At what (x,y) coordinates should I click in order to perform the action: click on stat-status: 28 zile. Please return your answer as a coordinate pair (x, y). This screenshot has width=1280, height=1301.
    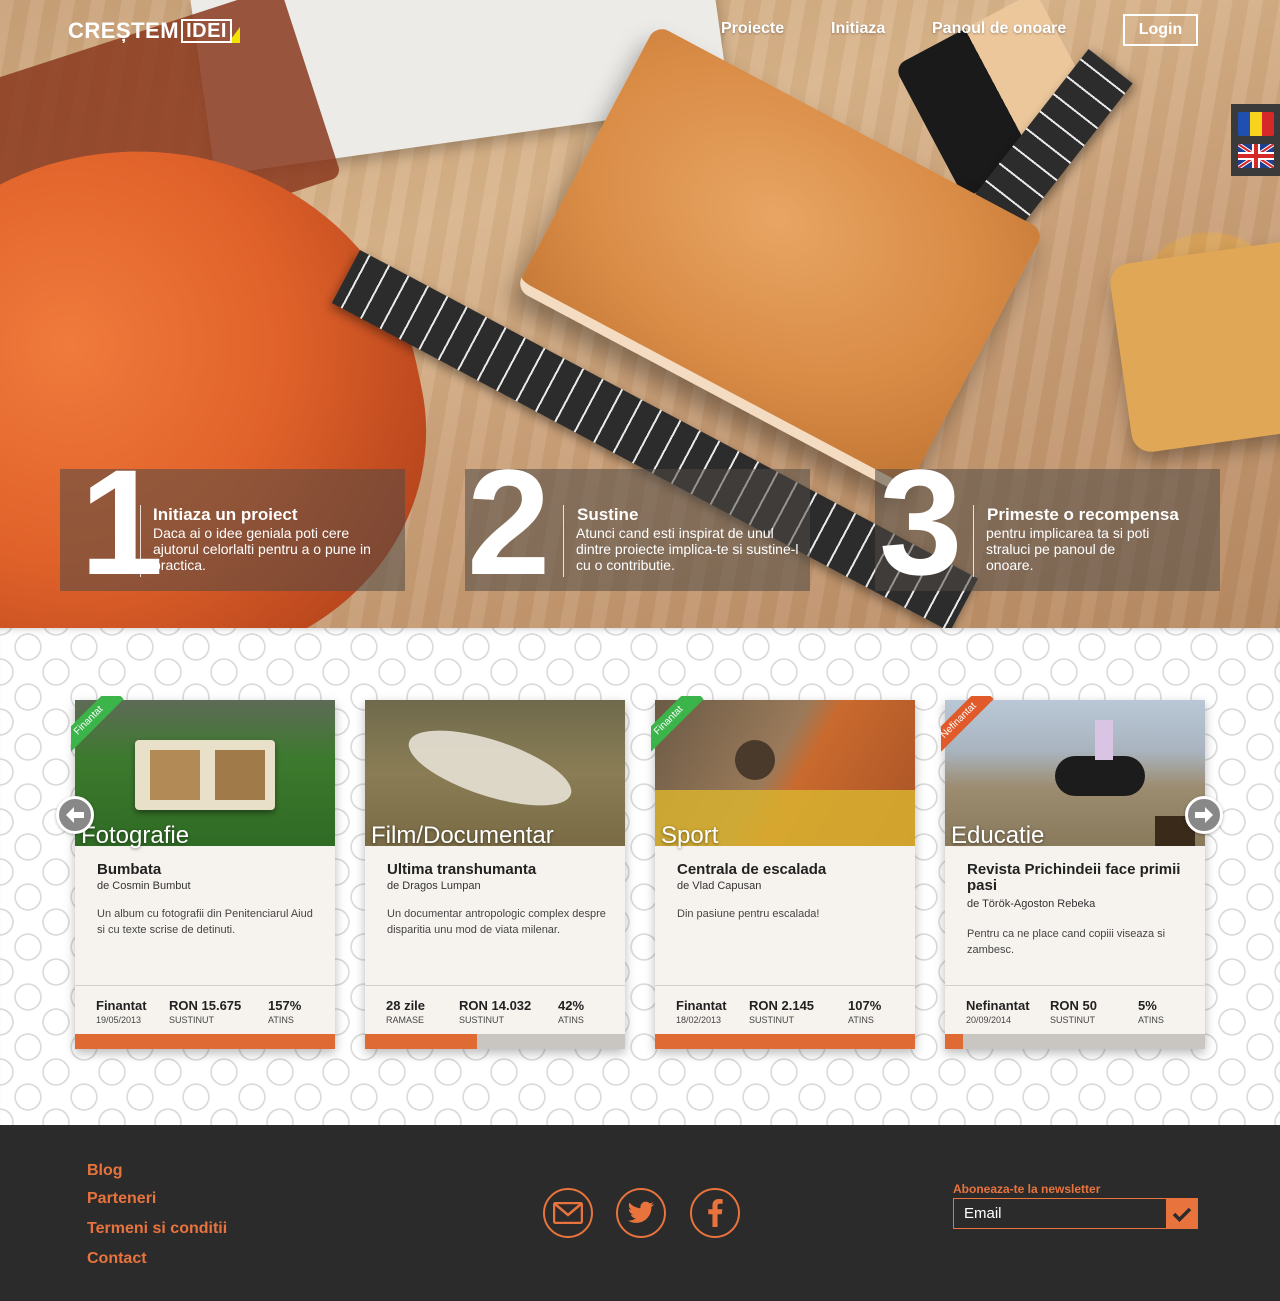
    Looking at the image, I should click on (406, 1005).